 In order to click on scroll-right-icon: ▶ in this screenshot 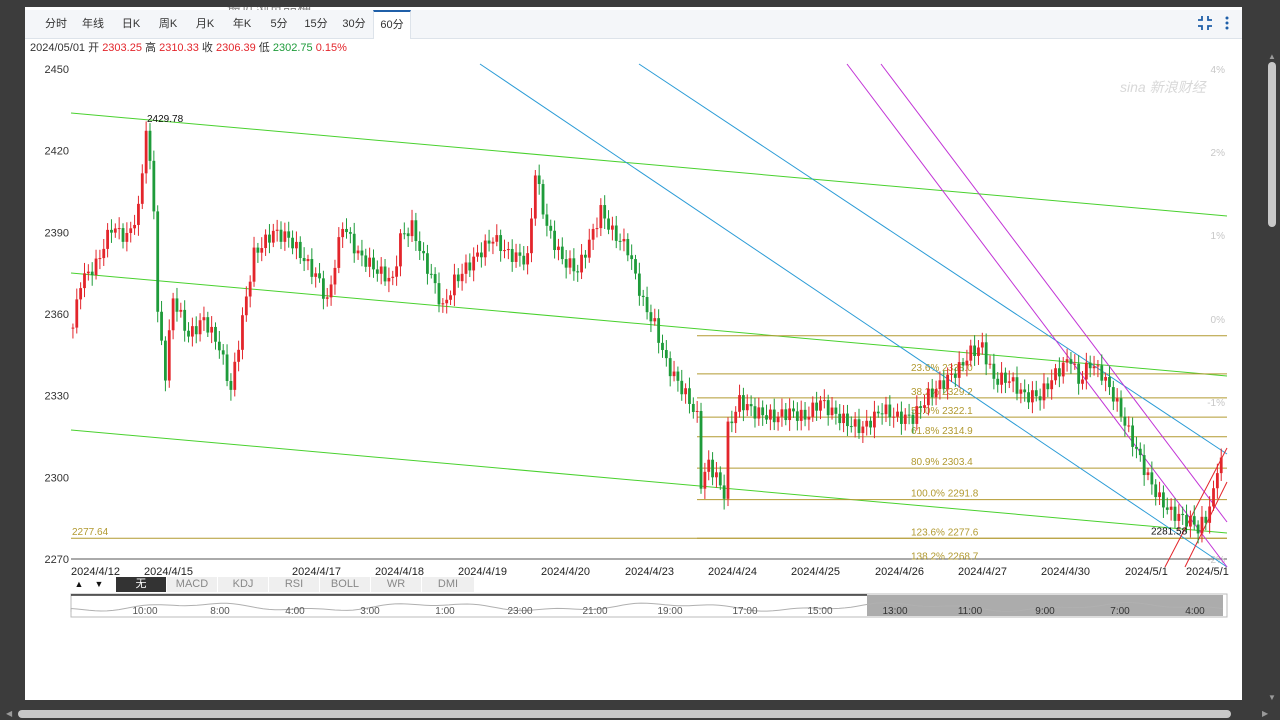, I will do `click(1265, 713)`.